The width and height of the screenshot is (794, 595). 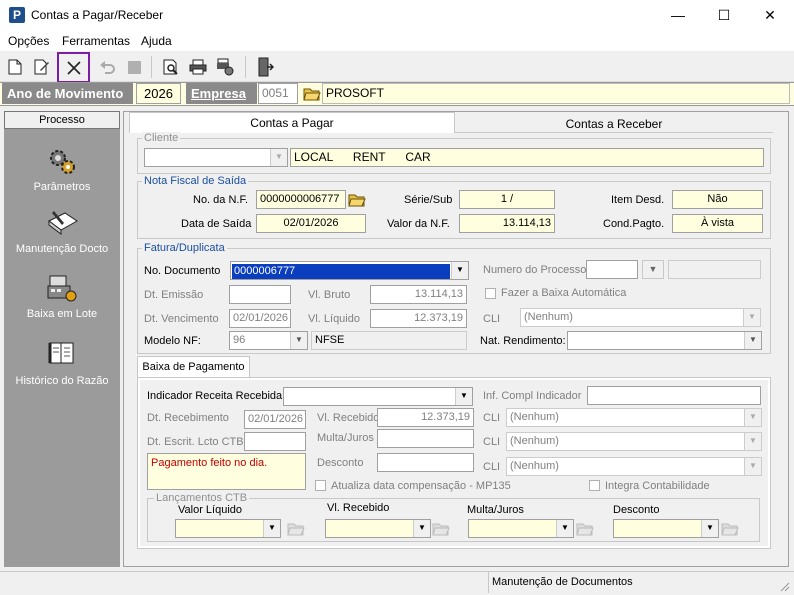 What do you see at coordinates (174, 295) in the screenshot?
I see `dt-emissao-label: Dt. Emissão` at bounding box center [174, 295].